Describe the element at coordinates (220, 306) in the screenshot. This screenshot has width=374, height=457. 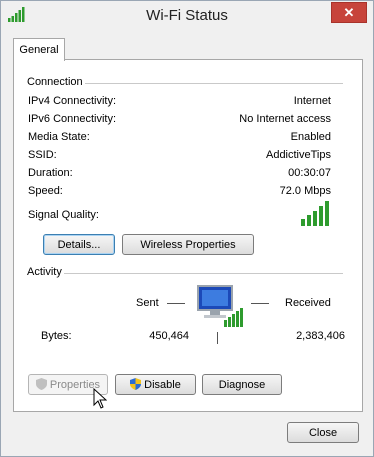
I see `network-computer-icon` at that location.